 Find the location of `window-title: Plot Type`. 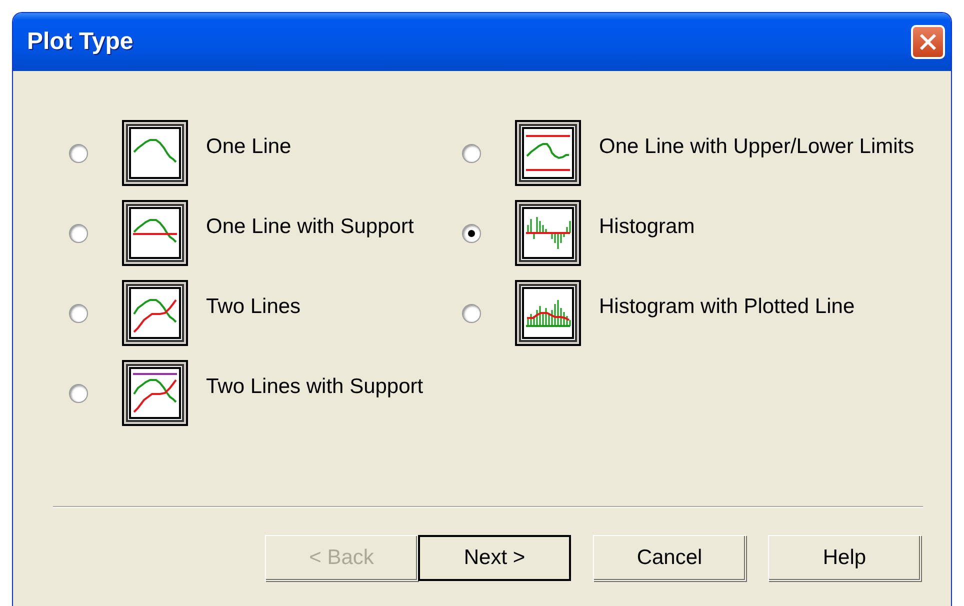

window-title: Plot Type is located at coordinates (80, 42).